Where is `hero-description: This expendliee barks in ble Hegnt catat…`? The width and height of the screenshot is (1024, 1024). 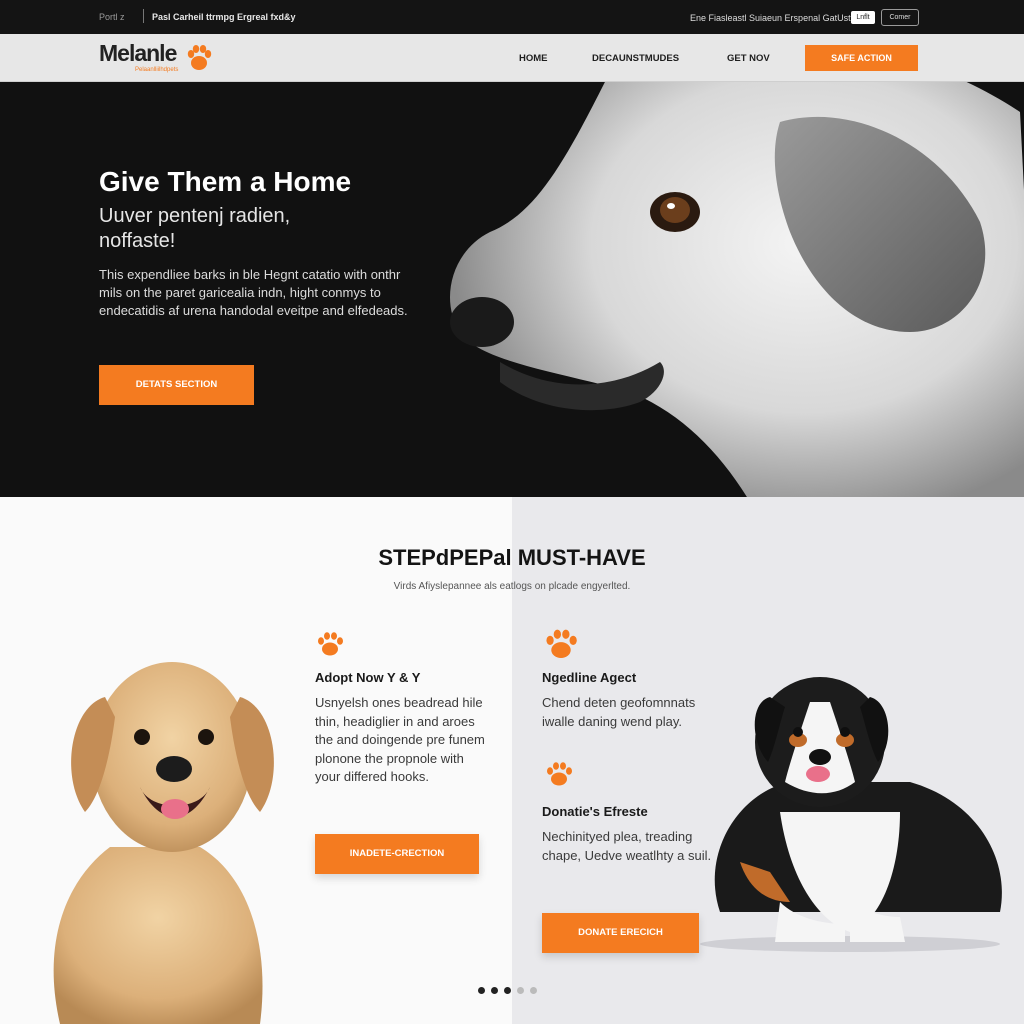 hero-description: This expendliee barks in ble Hegnt catat… is located at coordinates (253, 292).